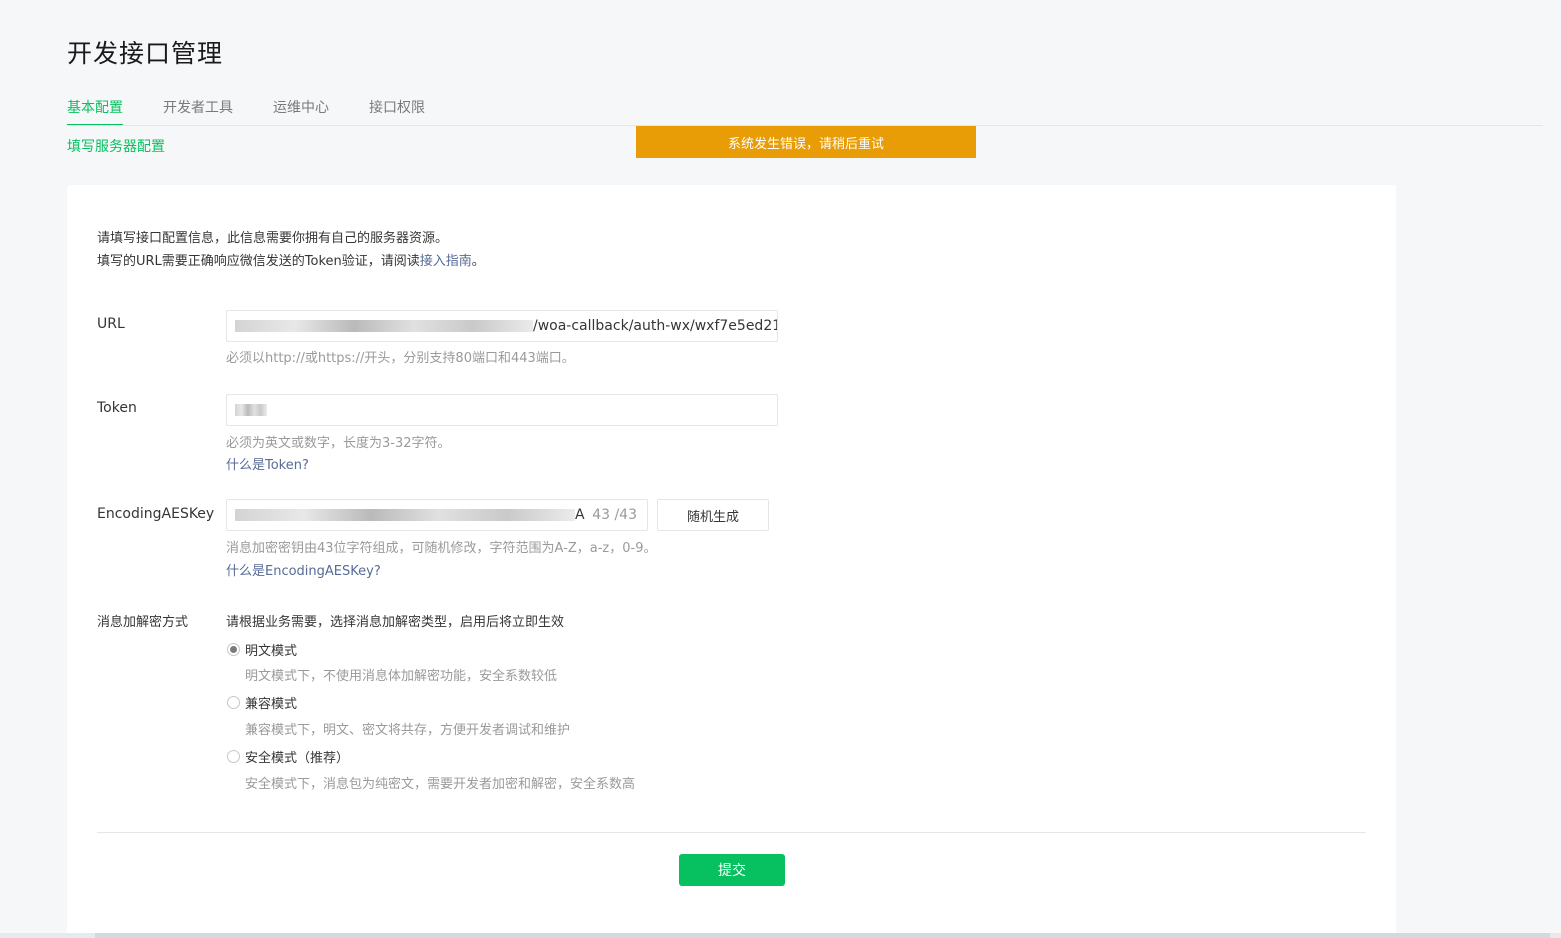 This screenshot has height=938, width=1561. I want to click on radio-compatible-mode: 兼容模式, so click(262, 702).